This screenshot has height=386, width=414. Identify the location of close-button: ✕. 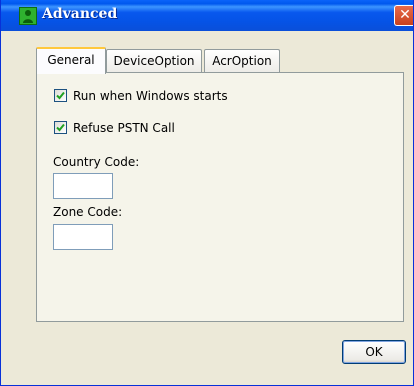
(403, 15).